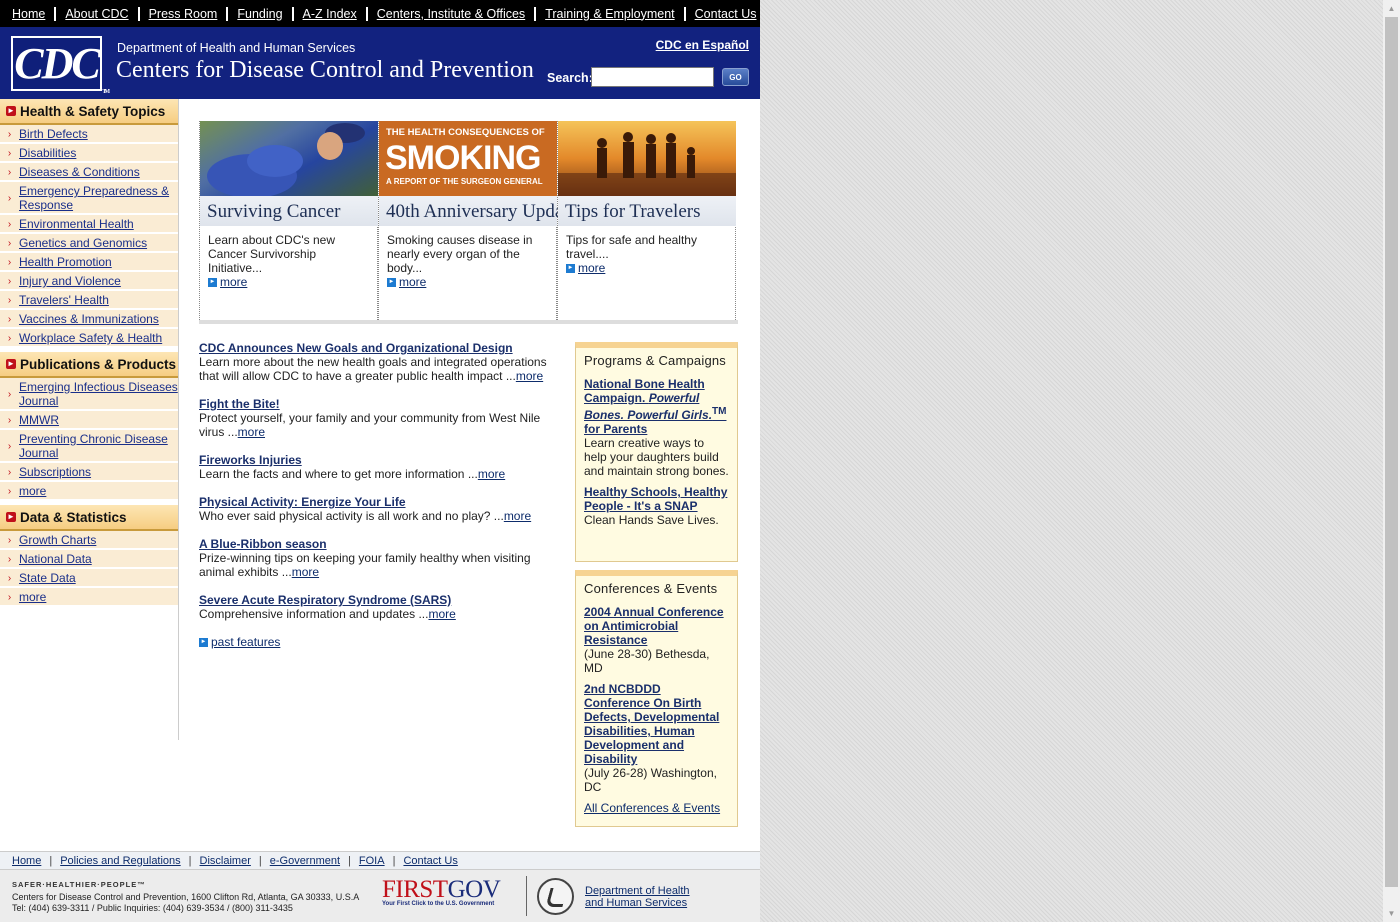 Image resolution: width=1400 pixels, height=922 pixels. Describe the element at coordinates (245, 642) in the screenshot. I see `past-features-text: past features` at that location.